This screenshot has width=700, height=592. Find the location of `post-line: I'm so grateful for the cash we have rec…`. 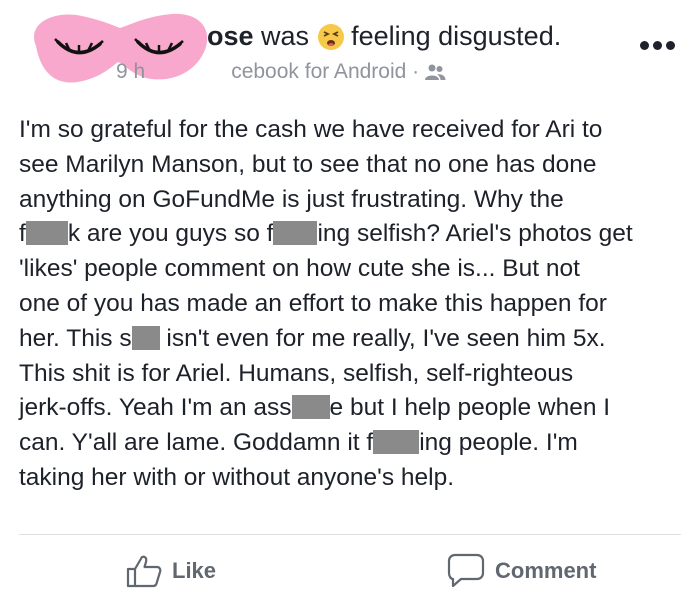

post-line: I'm so grateful for the cash we have rec… is located at coordinates (311, 129).